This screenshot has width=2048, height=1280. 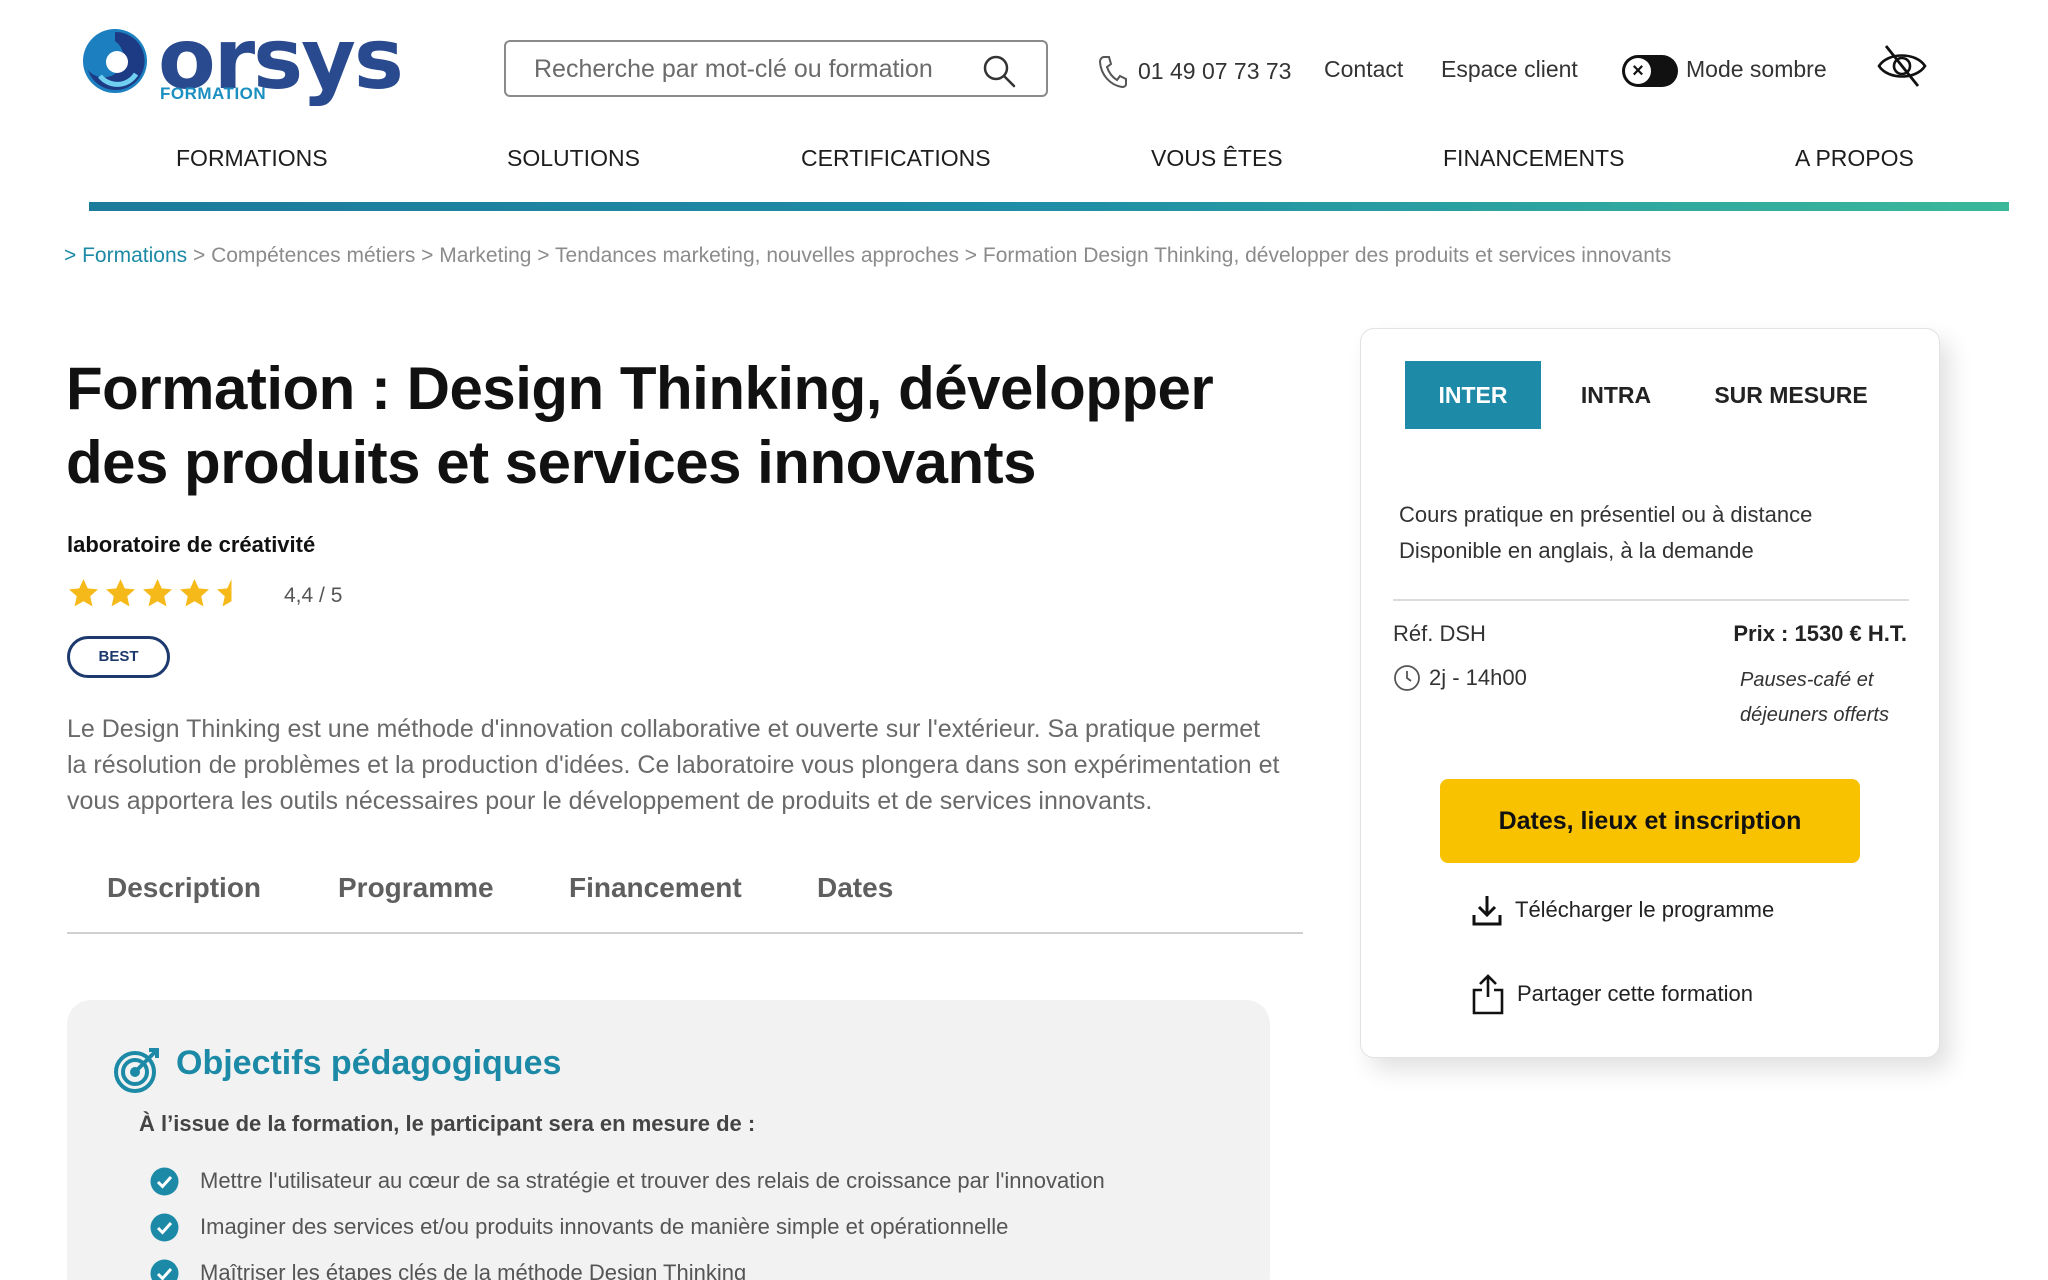 What do you see at coordinates (551, 462) in the screenshot?
I see `page-title-line-2: des produits et services innovants` at bounding box center [551, 462].